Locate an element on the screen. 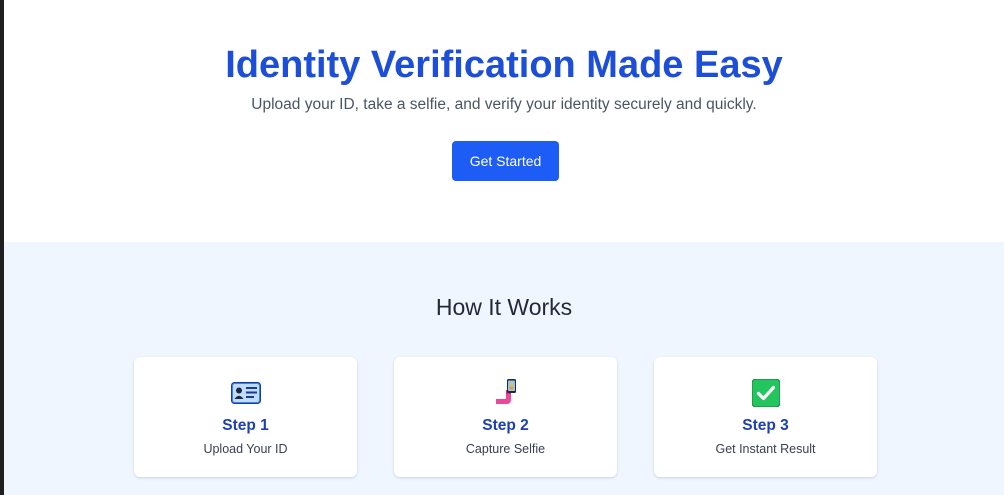 The width and height of the screenshot is (1004, 495). step-title: Step 1 is located at coordinates (245, 425).